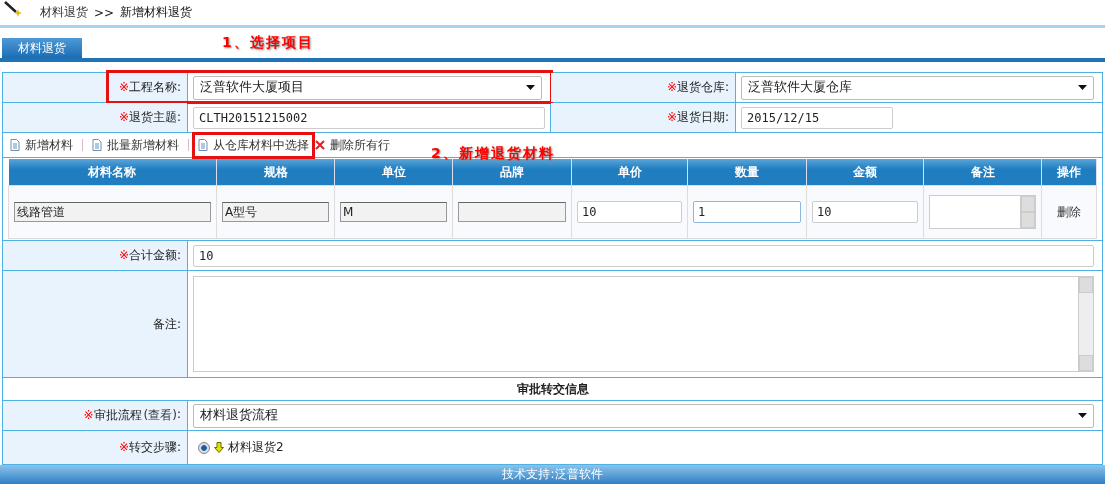  What do you see at coordinates (149, 117) in the screenshot?
I see `field-label: ※退货主题:` at bounding box center [149, 117].